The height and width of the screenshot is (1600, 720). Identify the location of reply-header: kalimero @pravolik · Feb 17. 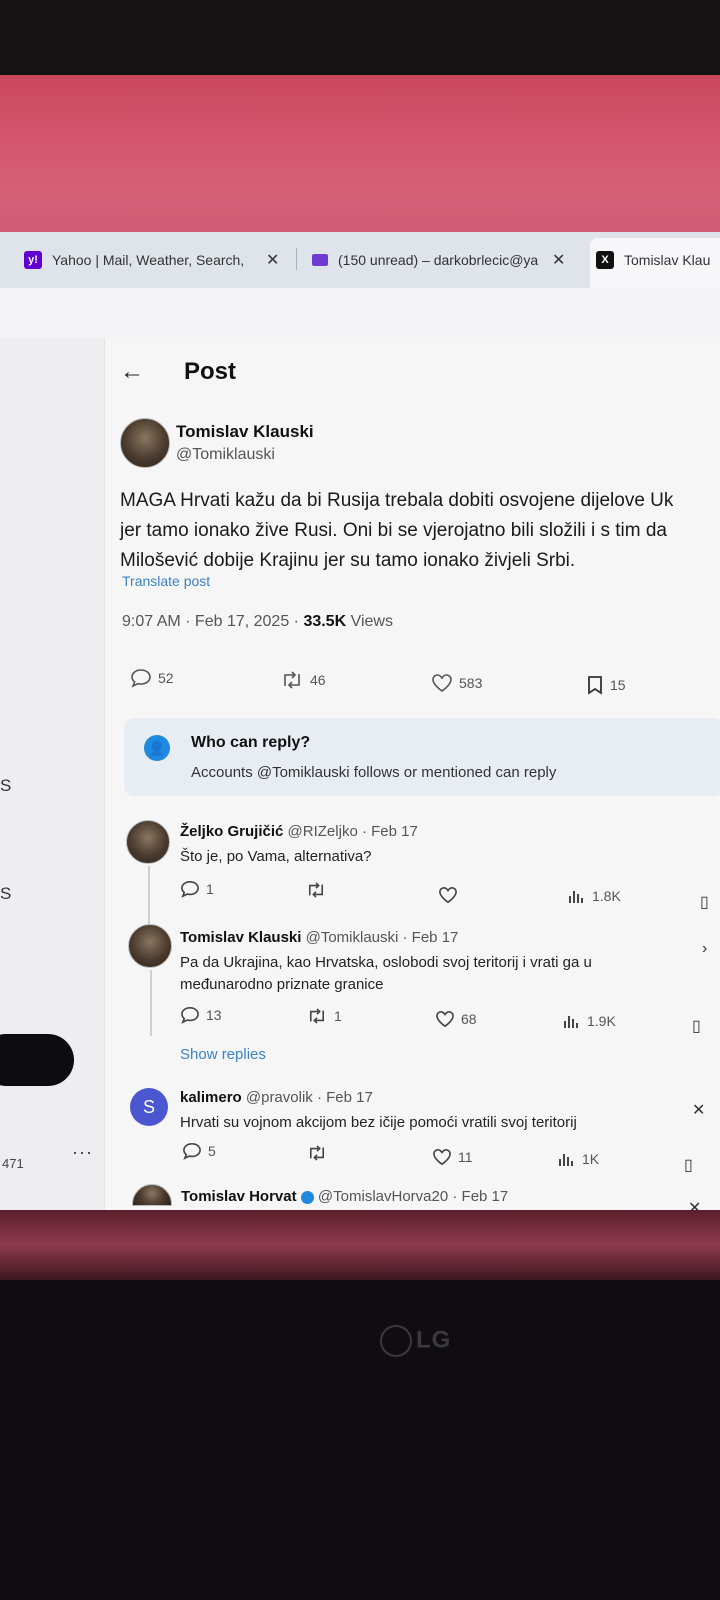
(276, 1097).